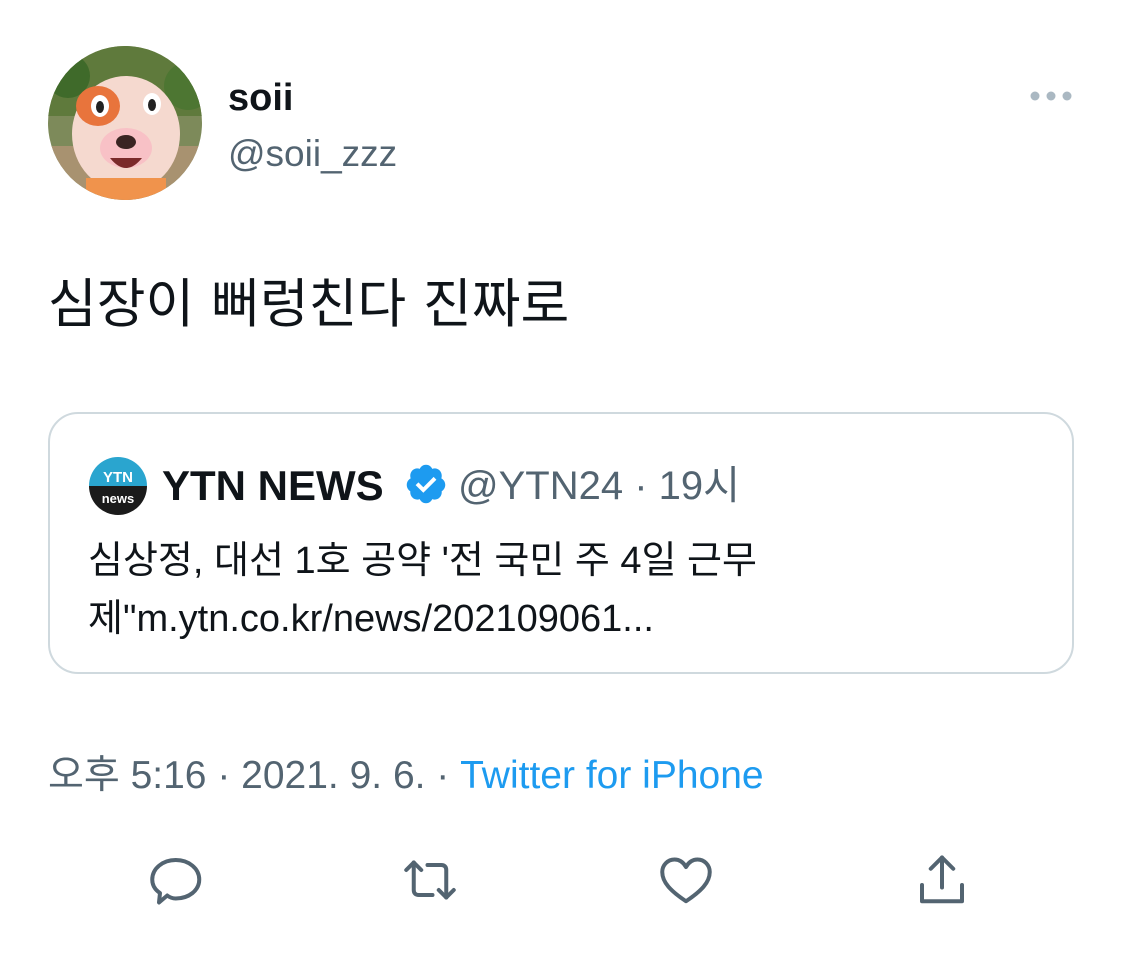 The width and height of the screenshot is (1125, 978). I want to click on reply-icon, so click(176, 880).